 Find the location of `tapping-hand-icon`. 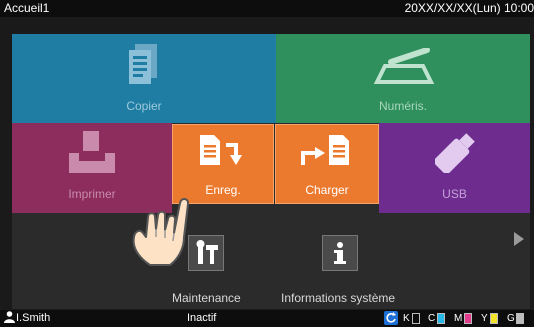

tapping-hand-icon is located at coordinates (161, 232).